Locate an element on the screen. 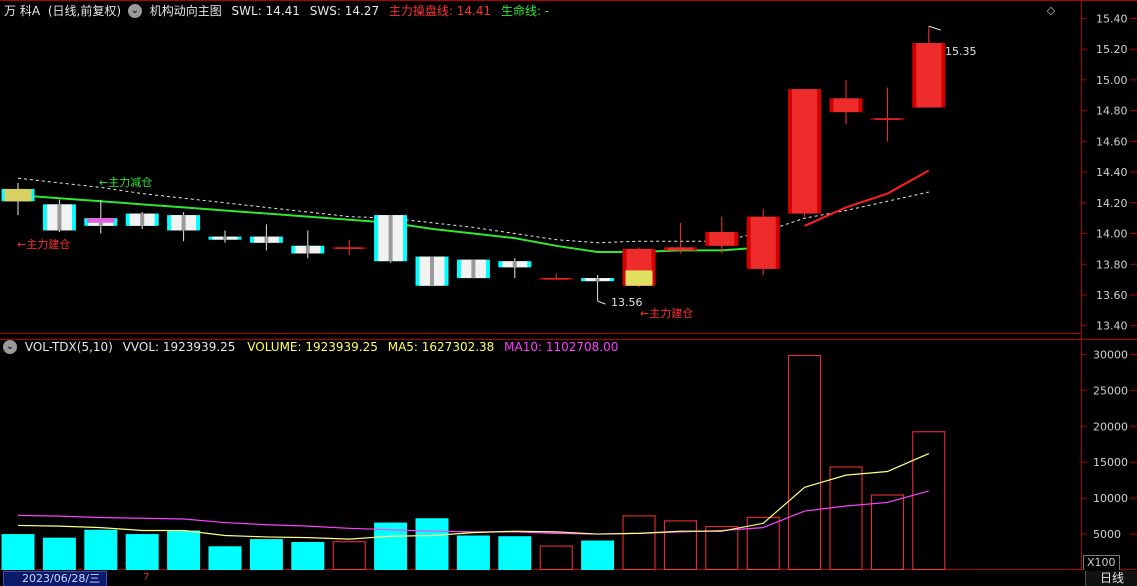  volume-tick-label: 30000 is located at coordinates (1110, 354).